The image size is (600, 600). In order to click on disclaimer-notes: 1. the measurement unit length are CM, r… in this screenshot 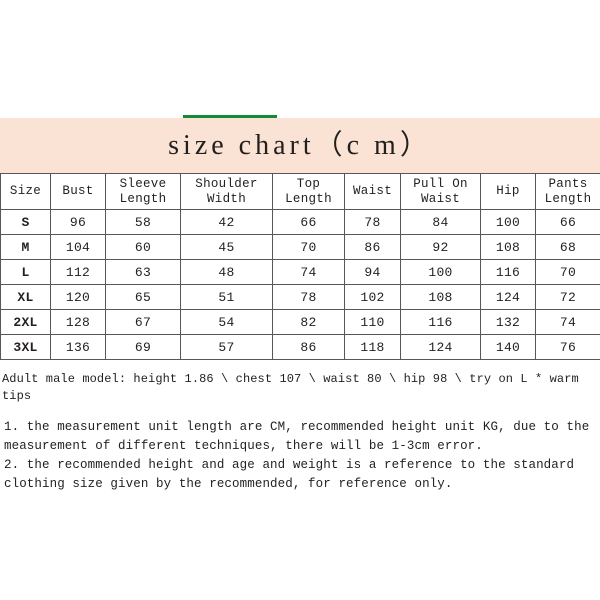, I will do `click(297, 456)`.